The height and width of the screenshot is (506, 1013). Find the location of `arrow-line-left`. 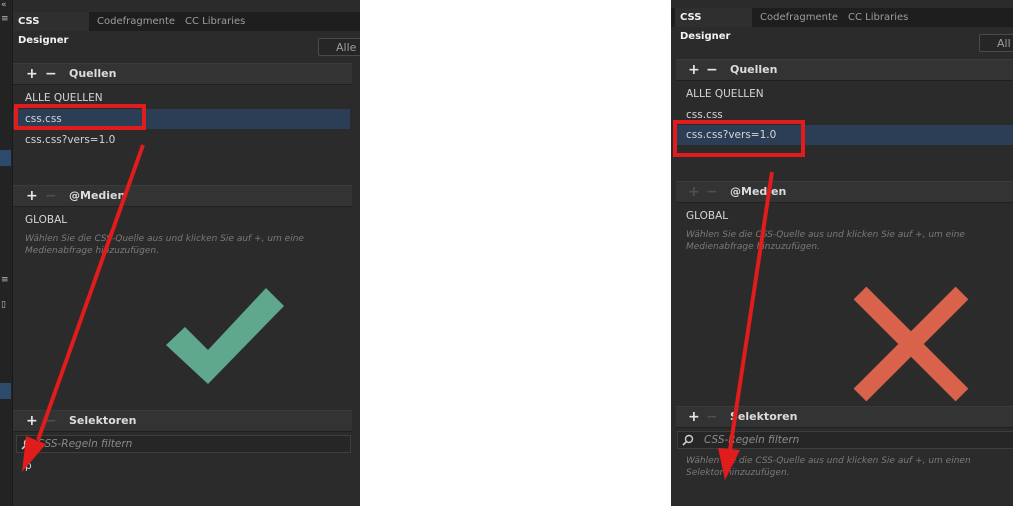

arrow-line-left is located at coordinates (90, 292).